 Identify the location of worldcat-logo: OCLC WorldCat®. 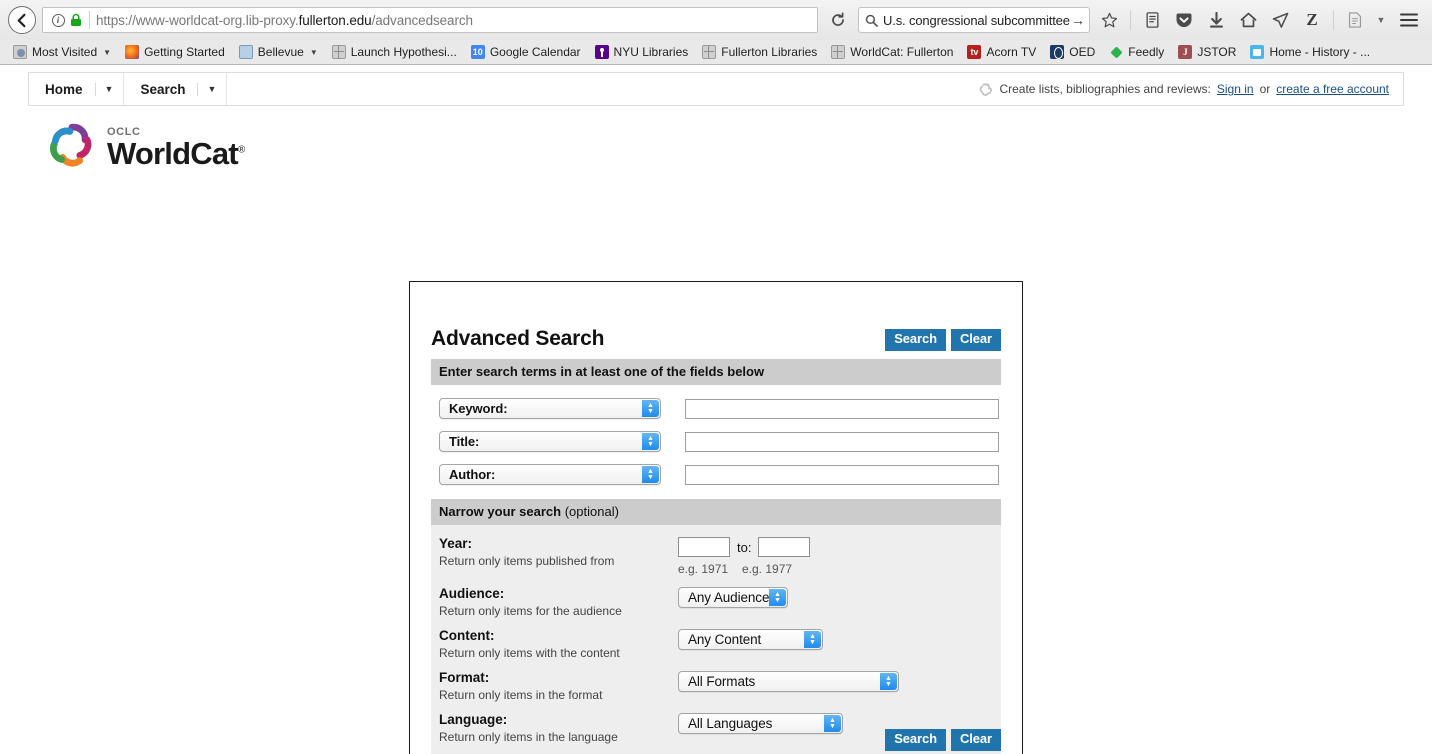
(739, 148).